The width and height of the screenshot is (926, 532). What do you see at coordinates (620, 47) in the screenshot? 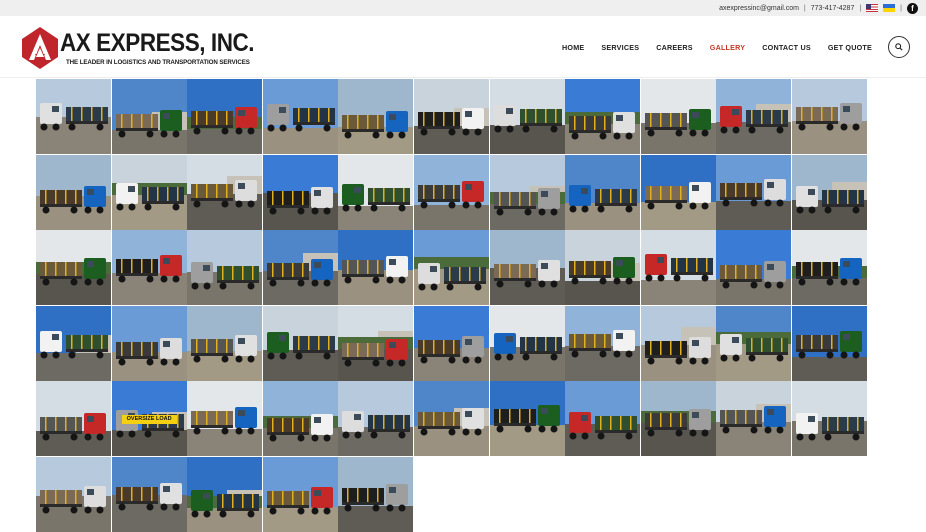
I see `nav-services: SERVICES` at bounding box center [620, 47].